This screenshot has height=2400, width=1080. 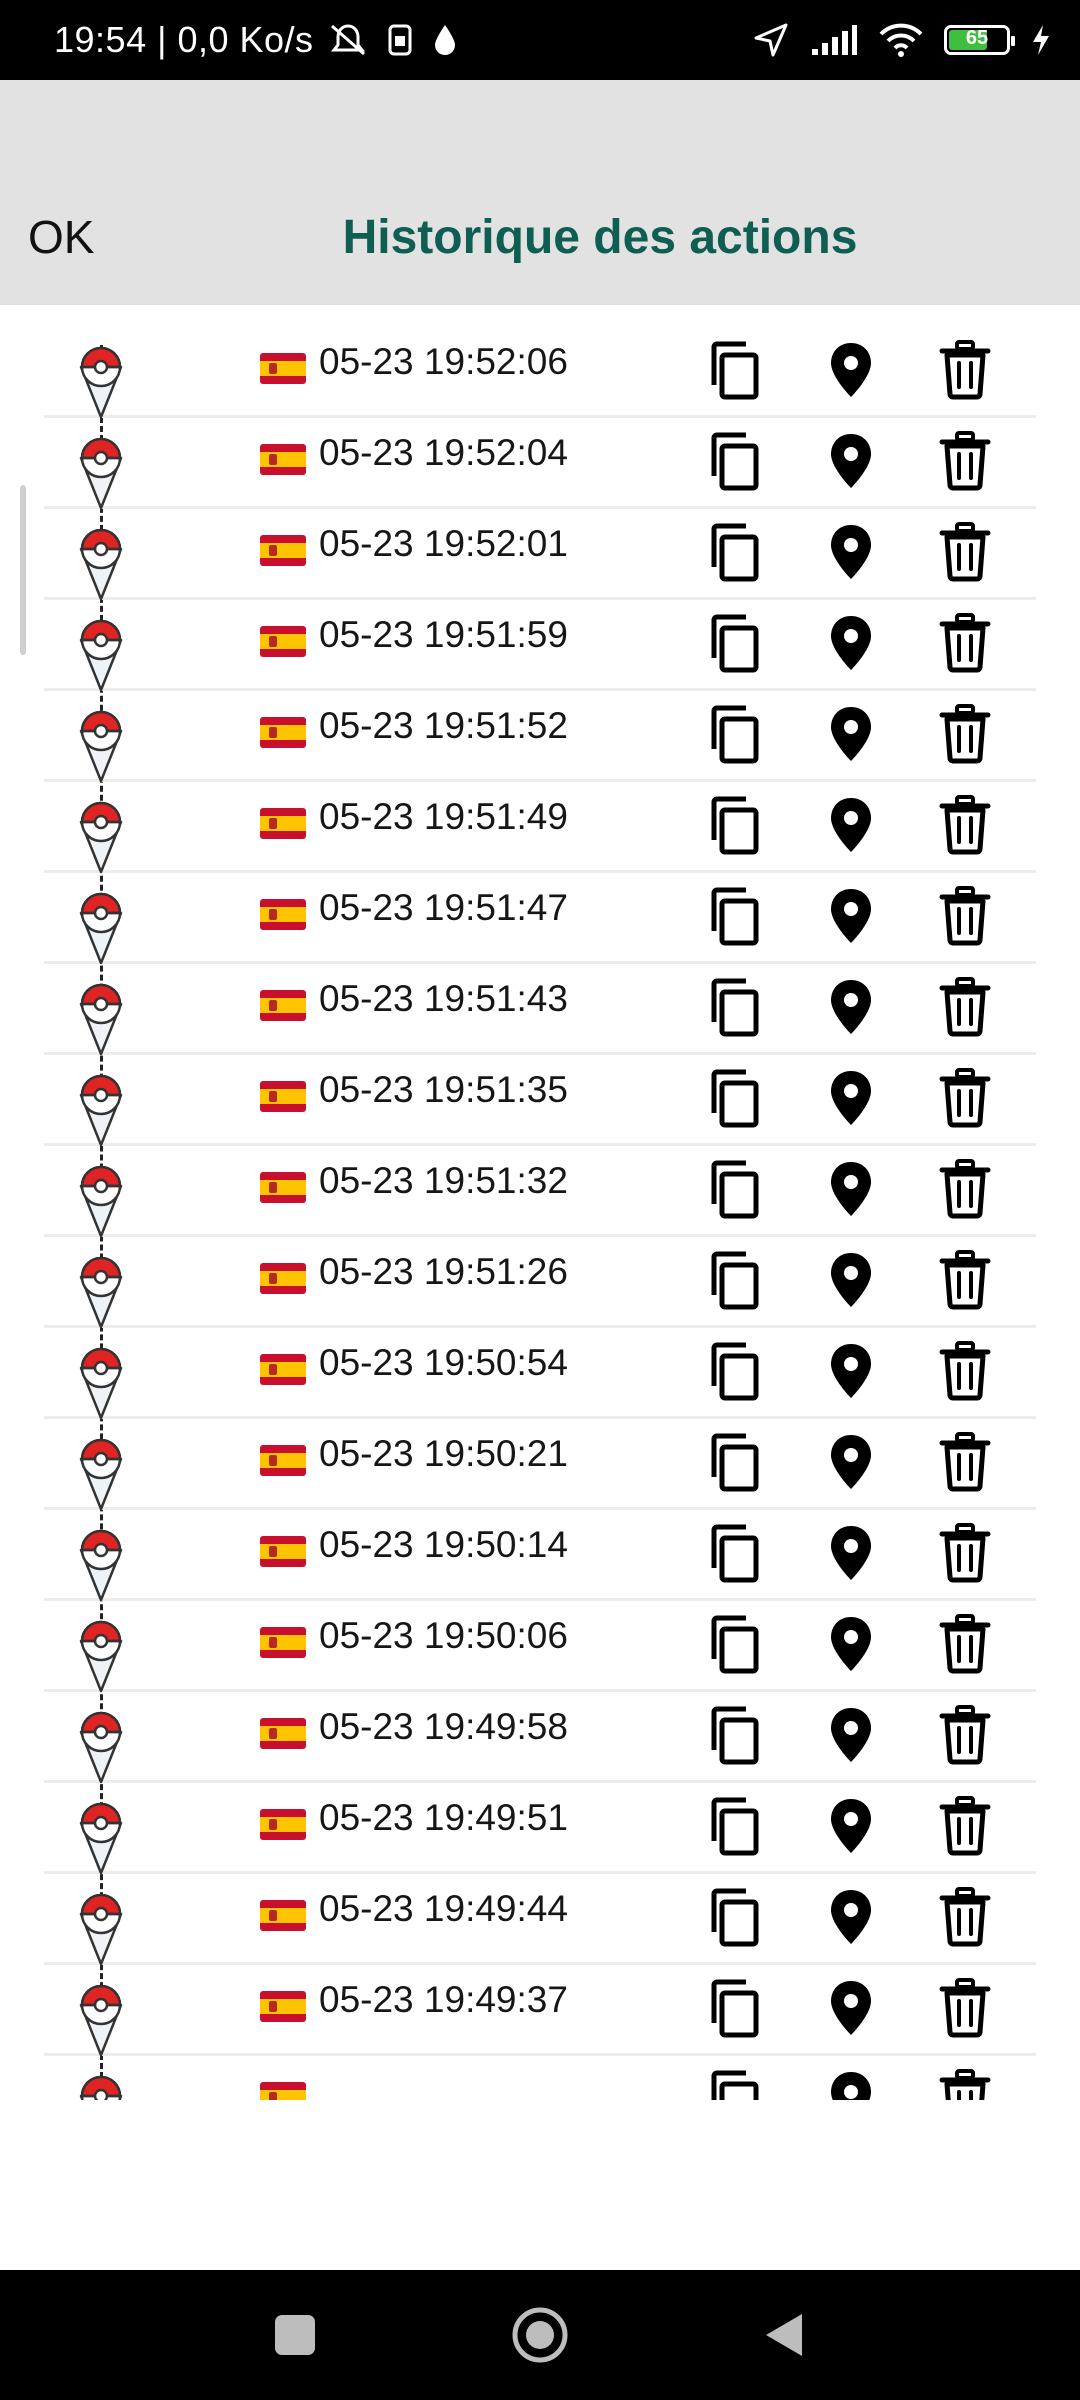 What do you see at coordinates (540, 372) in the screenshot?
I see `history-row: 05-23 19:52:06` at bounding box center [540, 372].